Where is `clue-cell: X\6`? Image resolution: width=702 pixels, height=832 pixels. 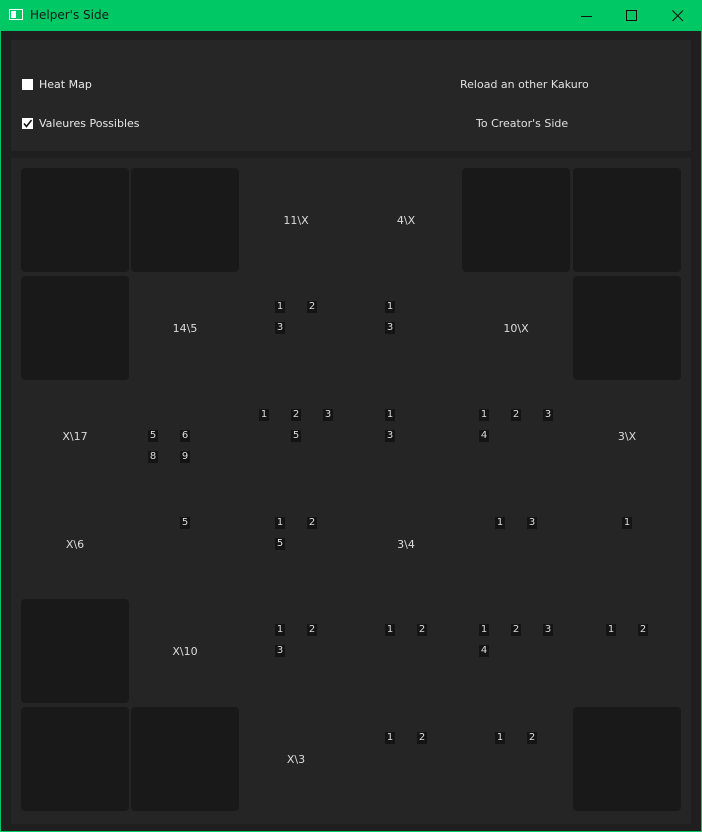 clue-cell: X\6 is located at coordinates (75, 544).